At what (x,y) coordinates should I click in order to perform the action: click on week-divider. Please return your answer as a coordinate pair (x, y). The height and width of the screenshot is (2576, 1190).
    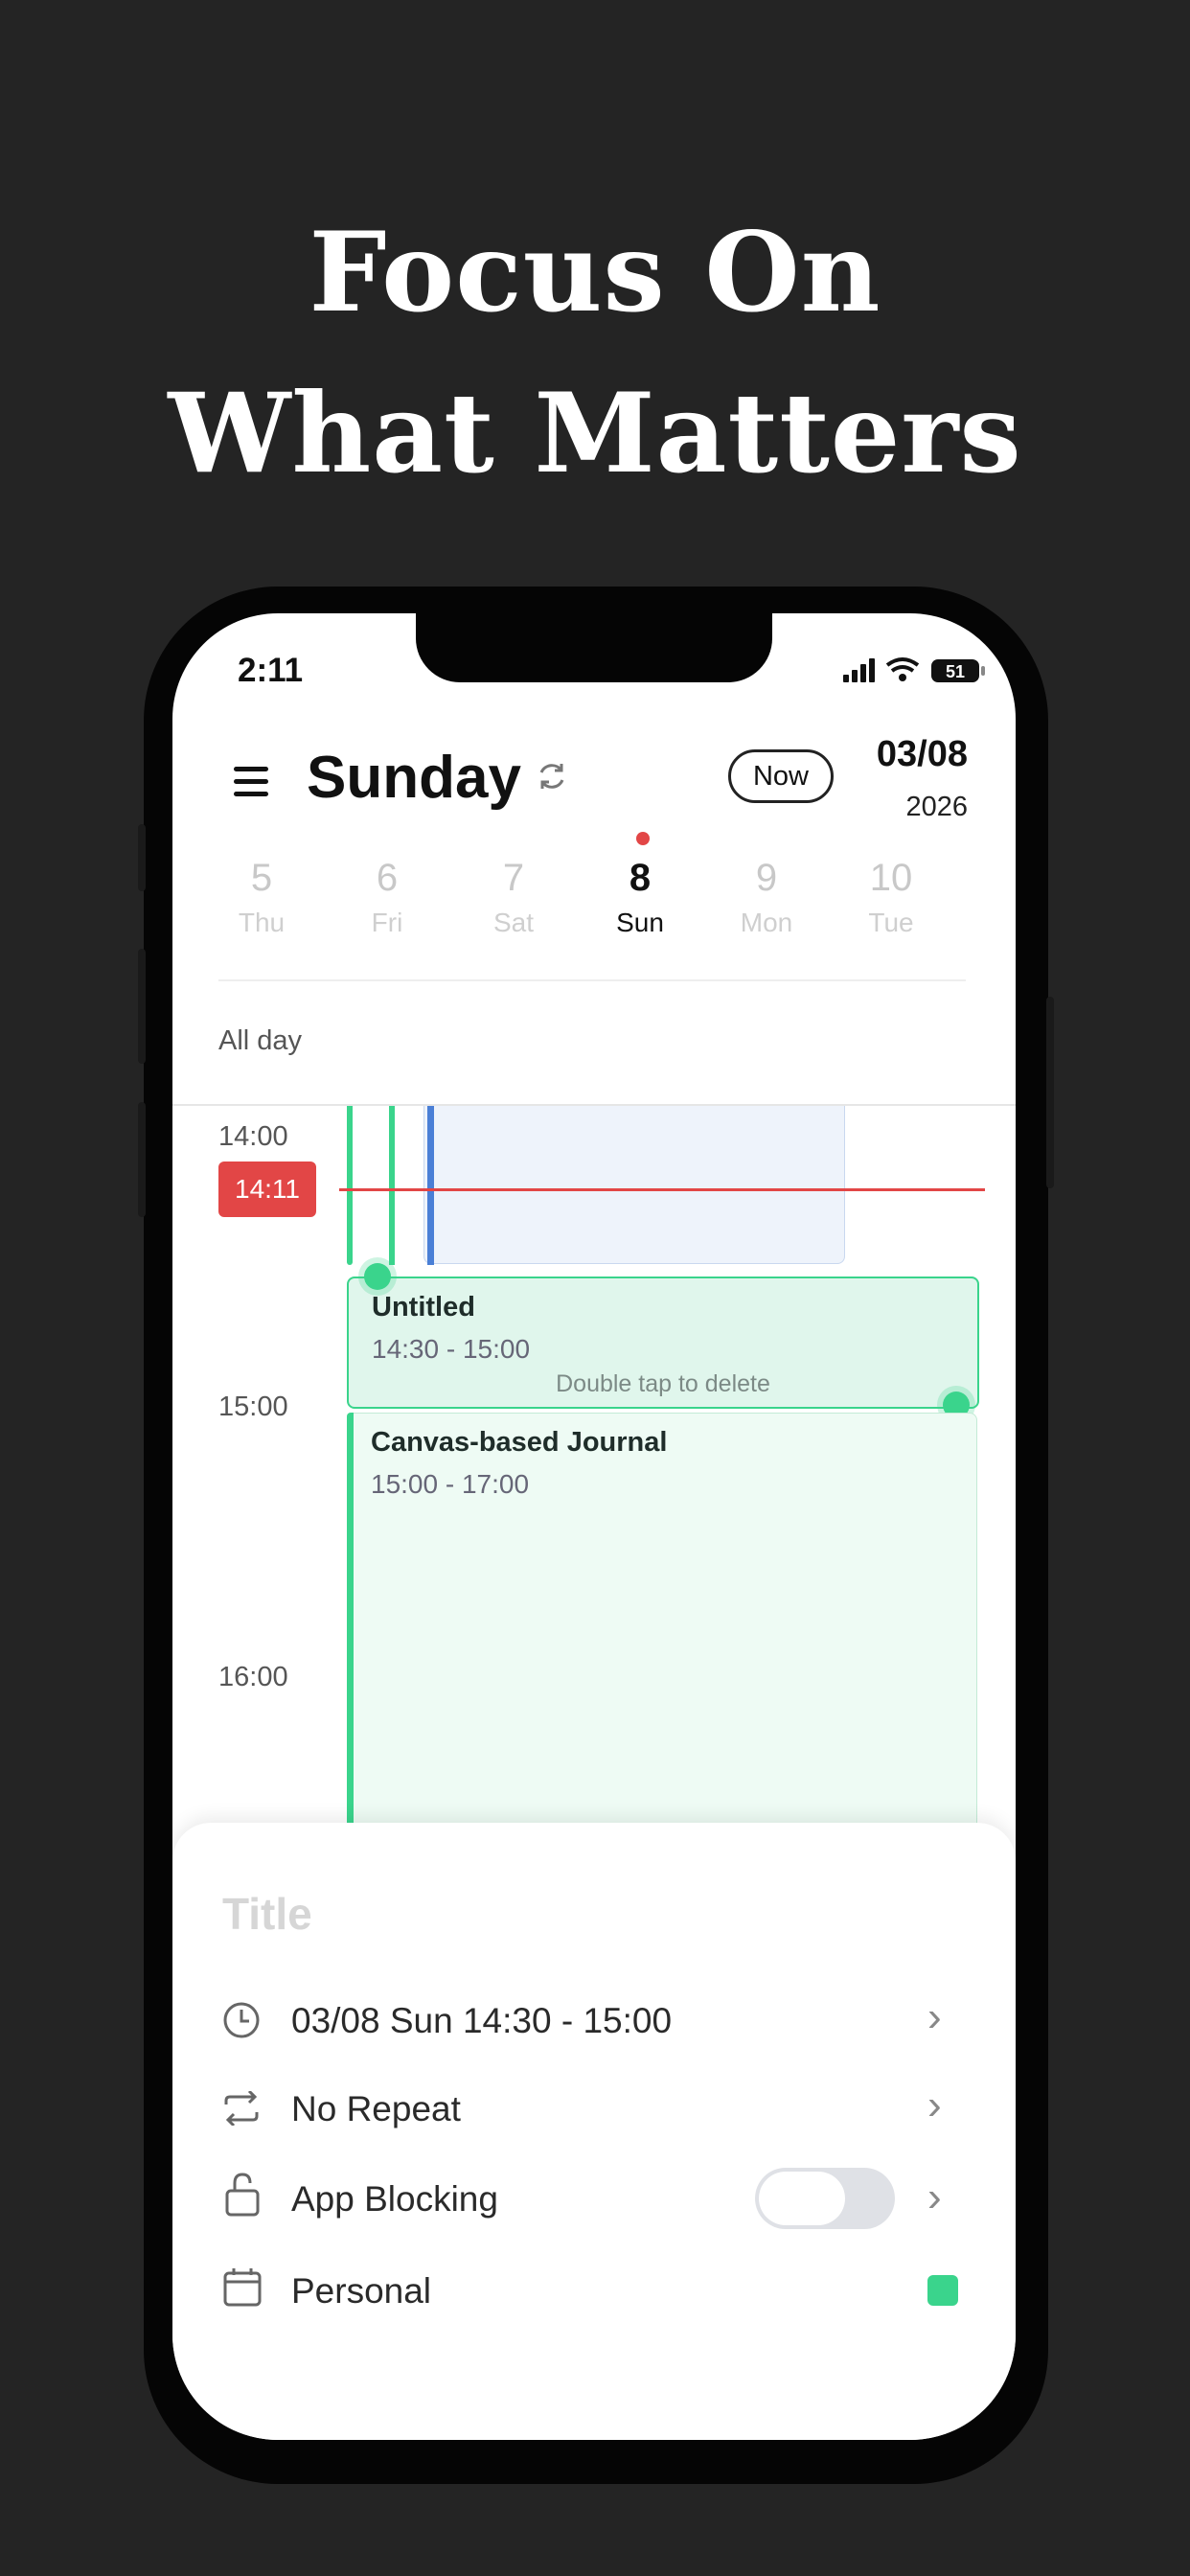
    Looking at the image, I should click on (592, 980).